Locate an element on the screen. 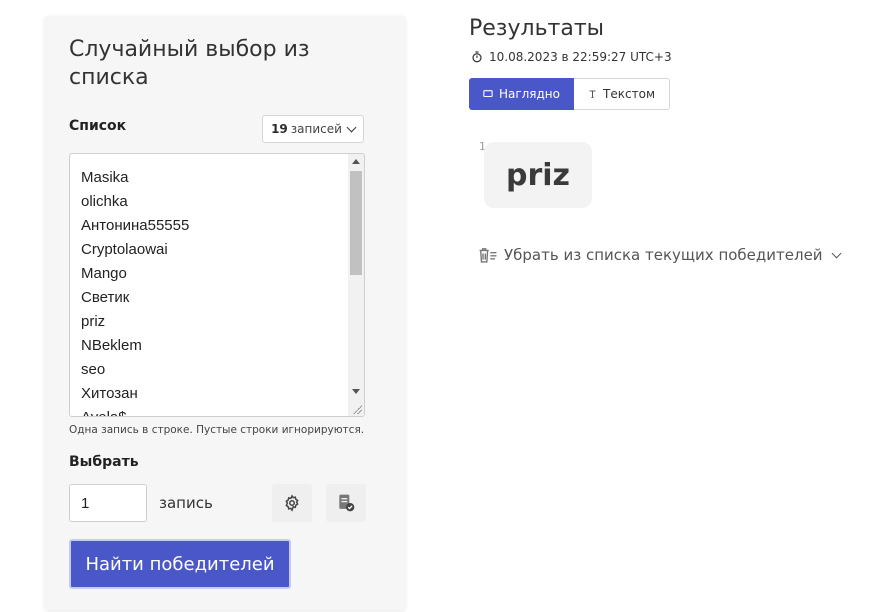  quantity-input is located at coordinates (108, 503).